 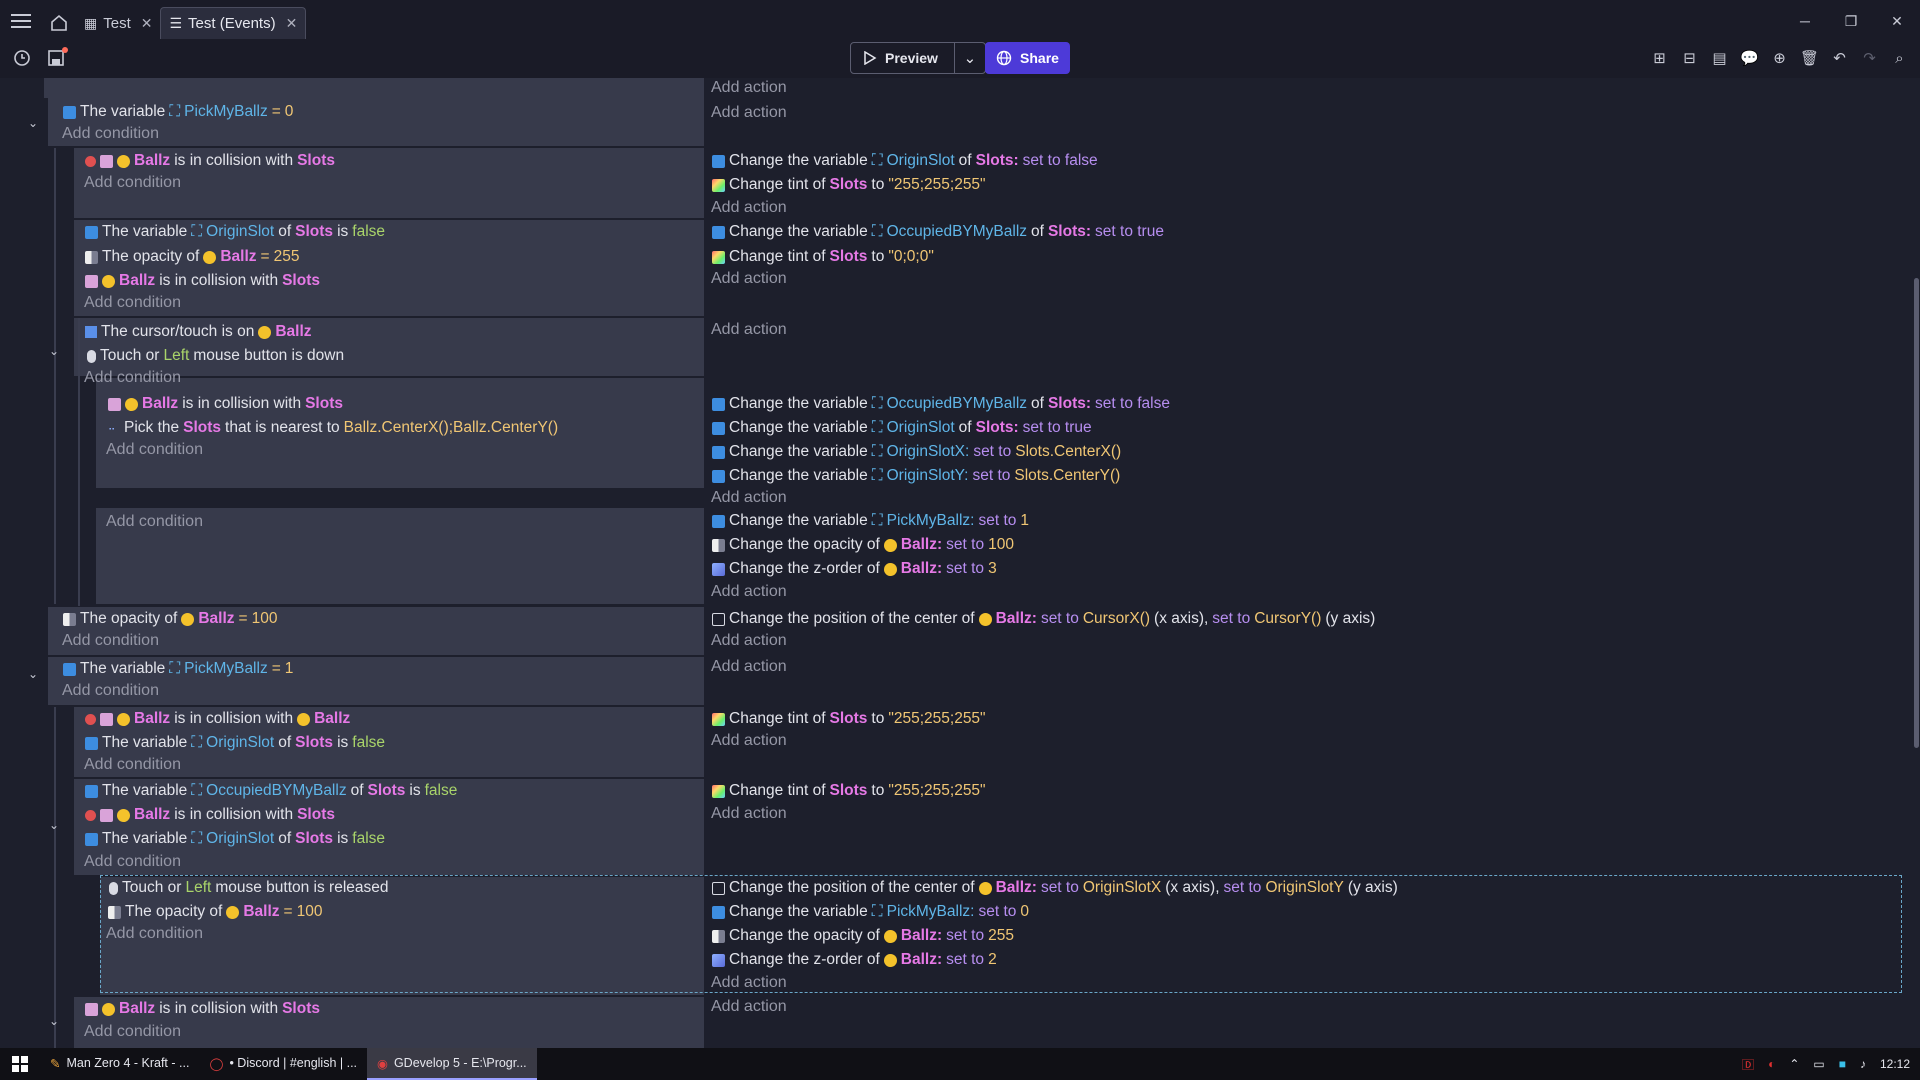 What do you see at coordinates (20, 1064) in the screenshot?
I see `windows-start-icon` at bounding box center [20, 1064].